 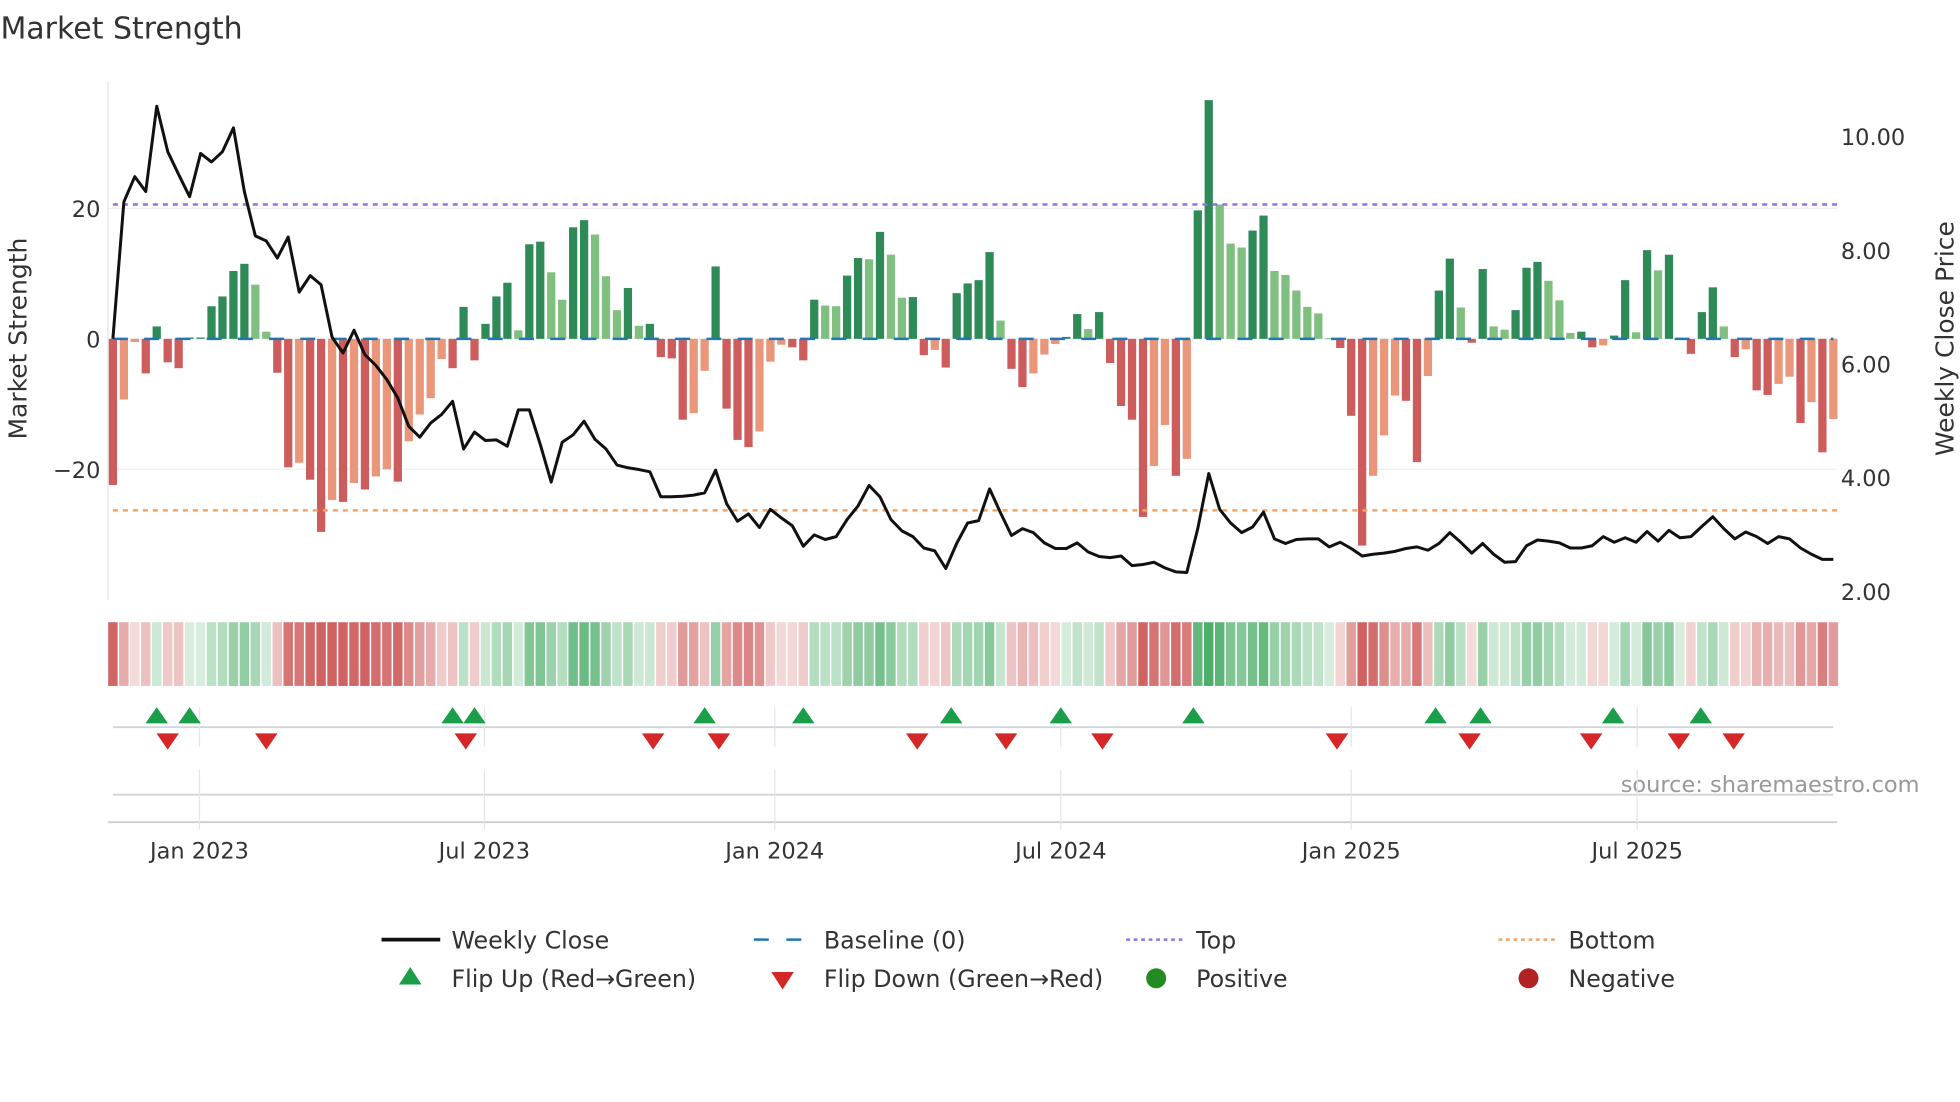 I want to click on triangle-down-icon, so click(x=782, y=981).